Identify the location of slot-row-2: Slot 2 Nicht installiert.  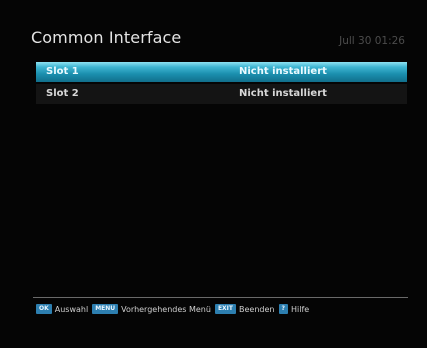
(221, 94).